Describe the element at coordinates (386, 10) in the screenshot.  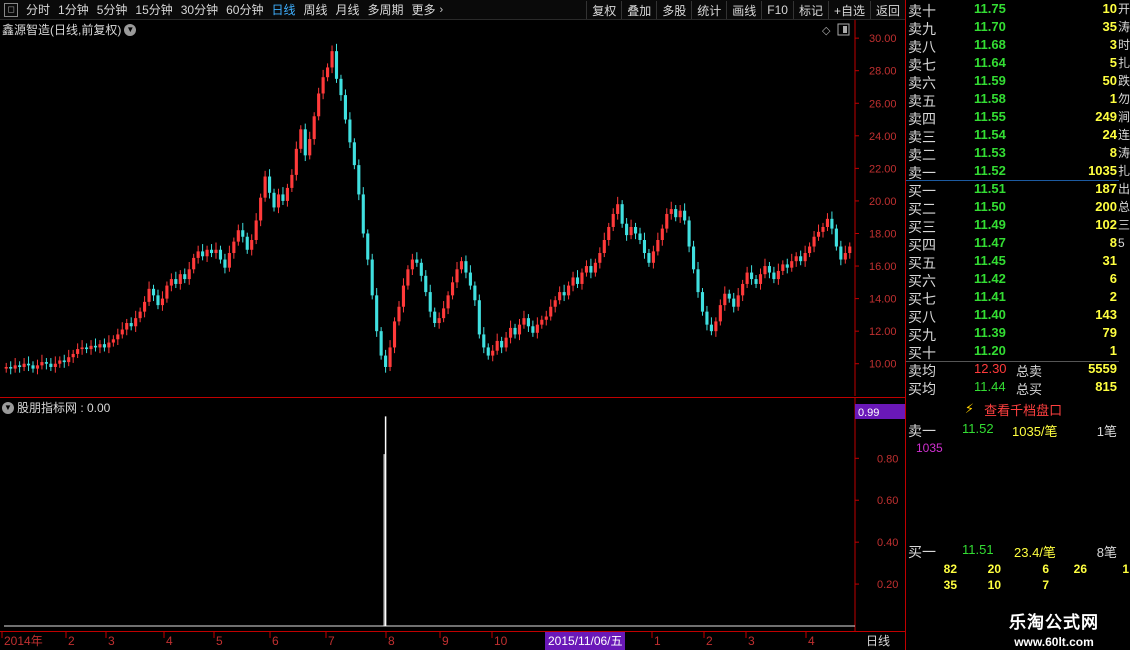
I see `period-tab-9: 多周期` at that location.